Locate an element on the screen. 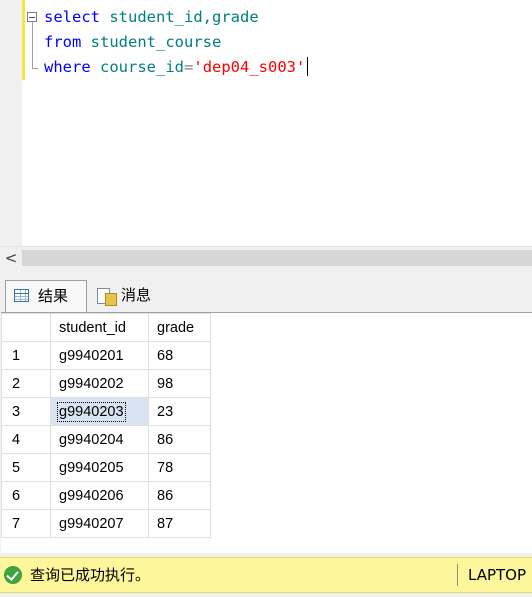 This screenshot has width=532, height=597. grid-icon is located at coordinates (21, 295).